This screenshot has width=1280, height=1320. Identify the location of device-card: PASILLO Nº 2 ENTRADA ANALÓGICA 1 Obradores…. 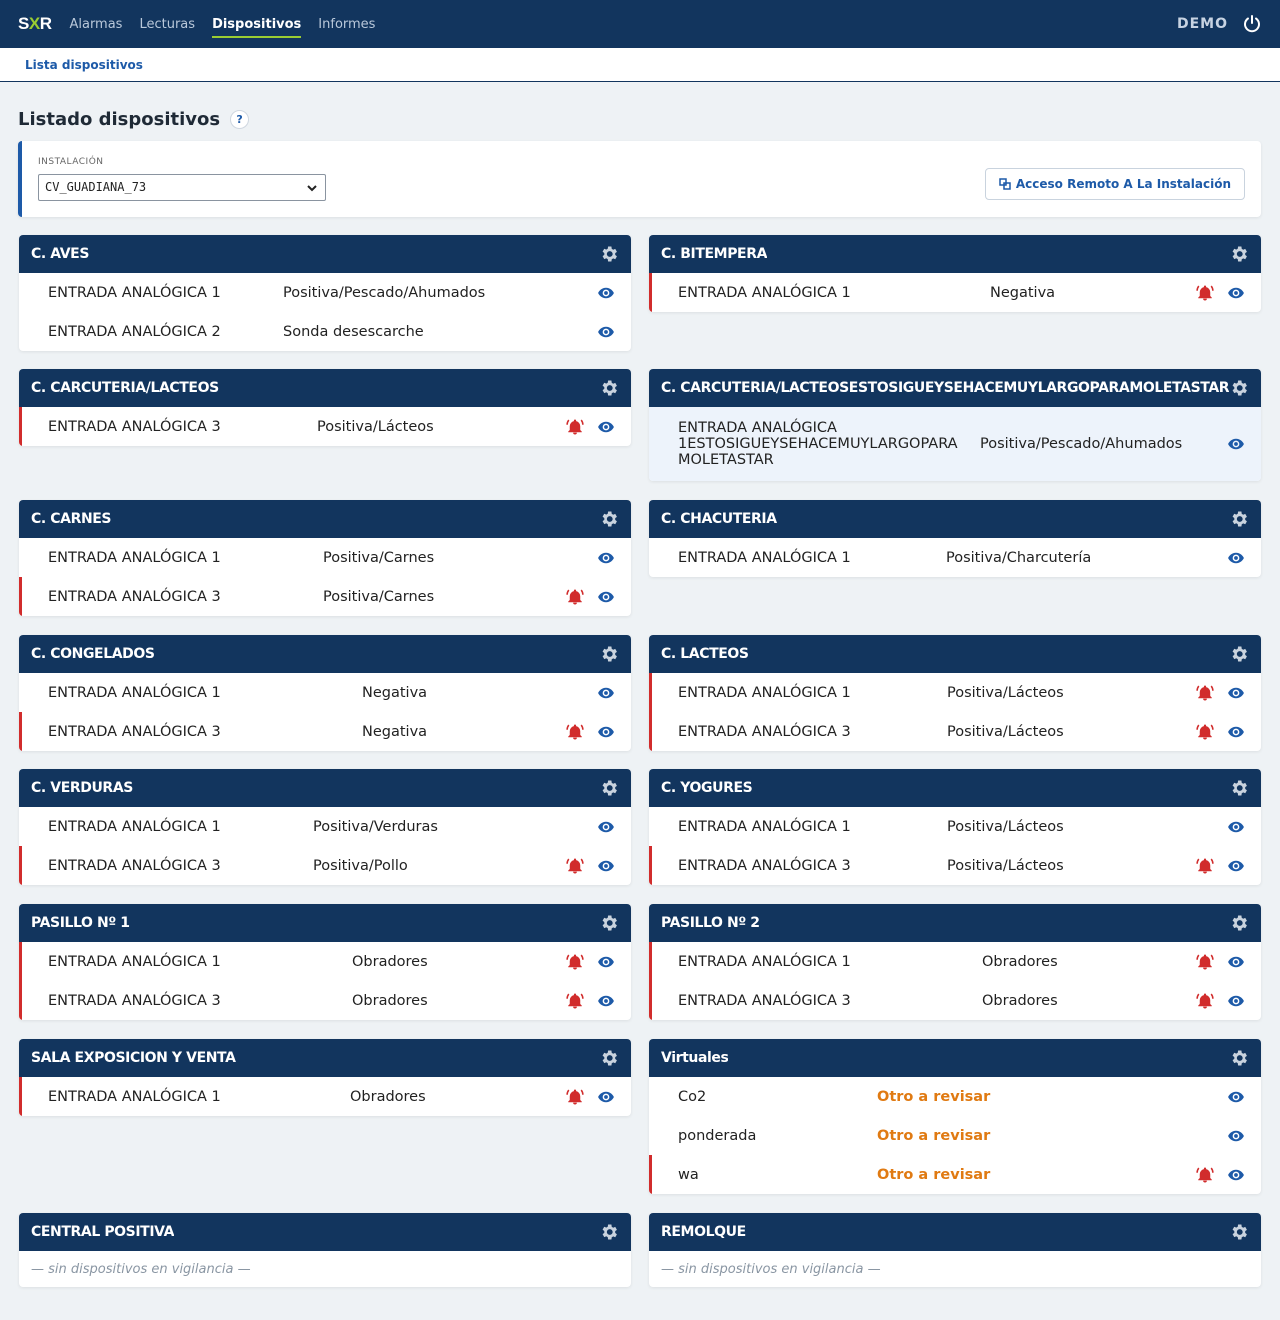
(955, 962).